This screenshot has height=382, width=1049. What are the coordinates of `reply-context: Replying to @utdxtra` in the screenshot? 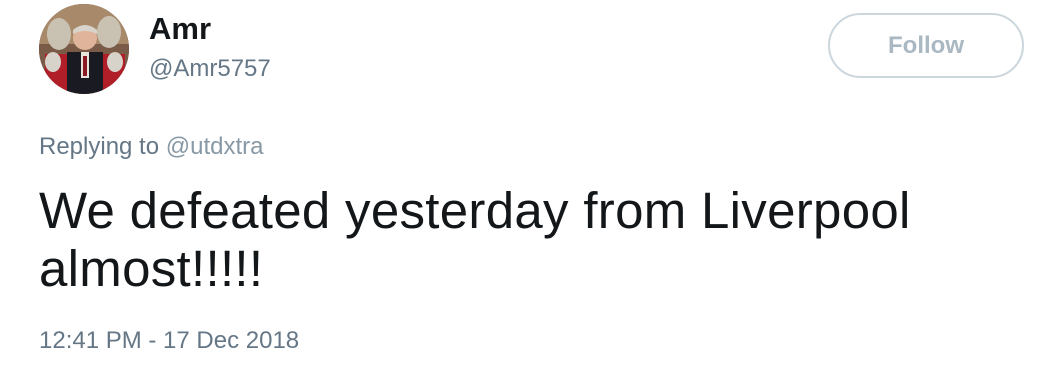 It's located at (151, 147).